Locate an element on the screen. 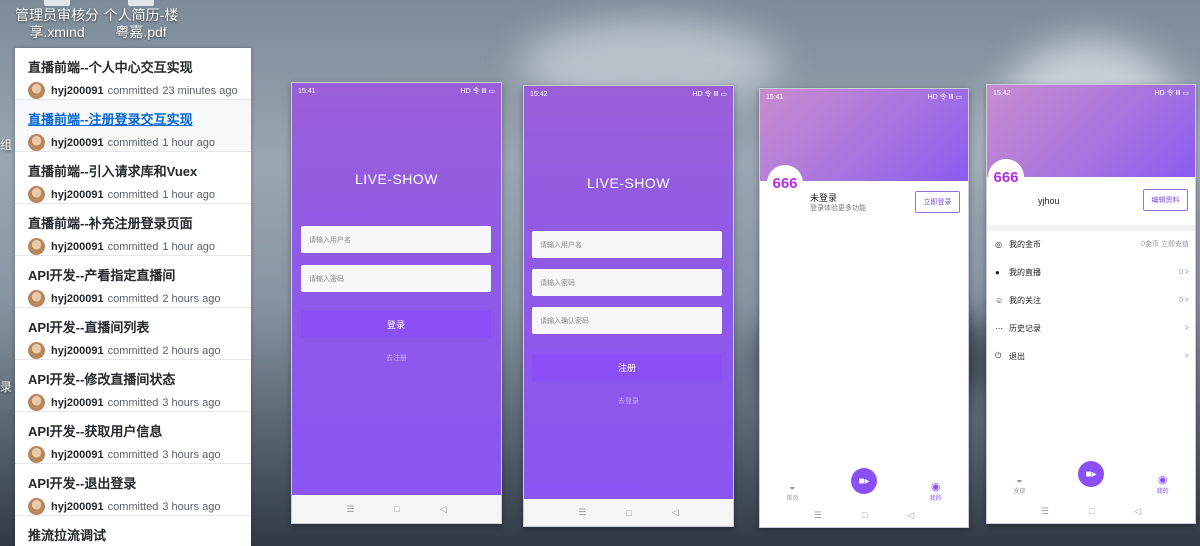 Image resolution: width=1200 pixels, height=546 pixels. commit-title: API开发--修改直播间状态 is located at coordinates (139, 378).